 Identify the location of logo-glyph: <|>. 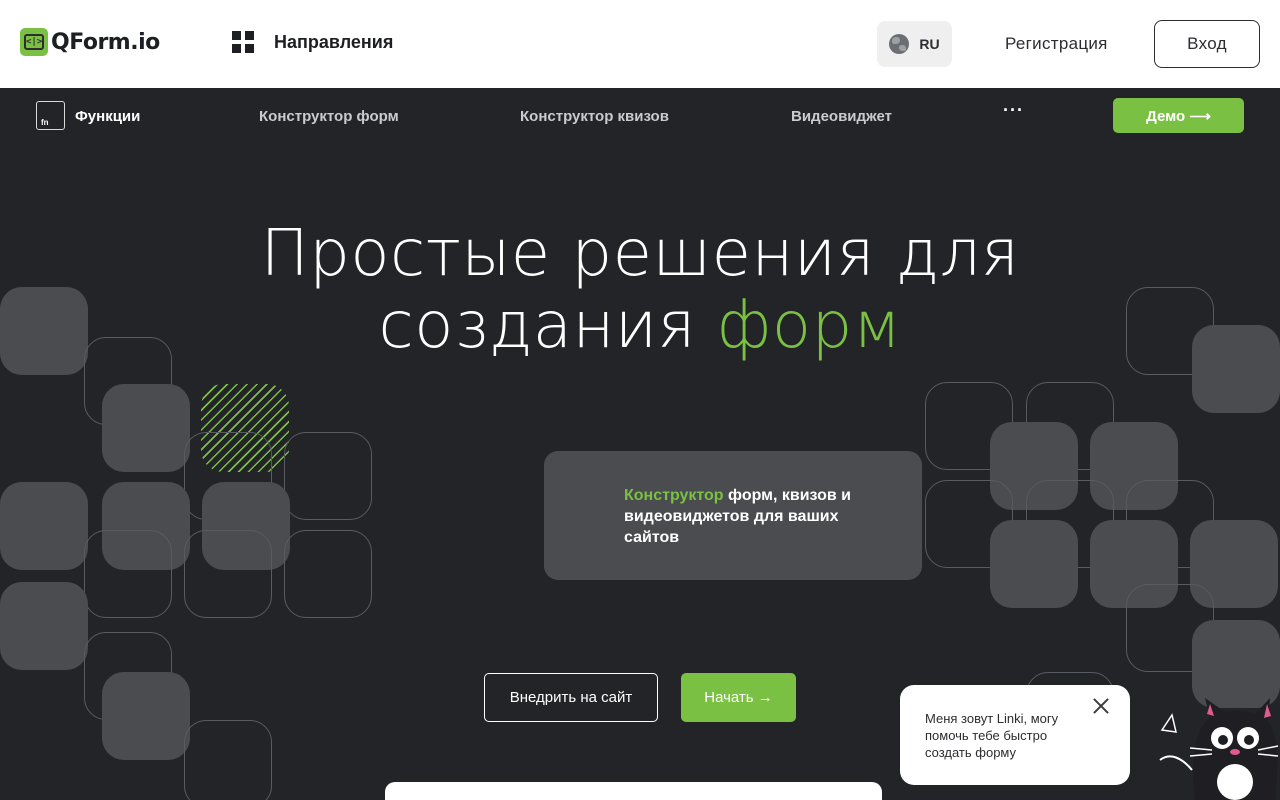
(34, 42).